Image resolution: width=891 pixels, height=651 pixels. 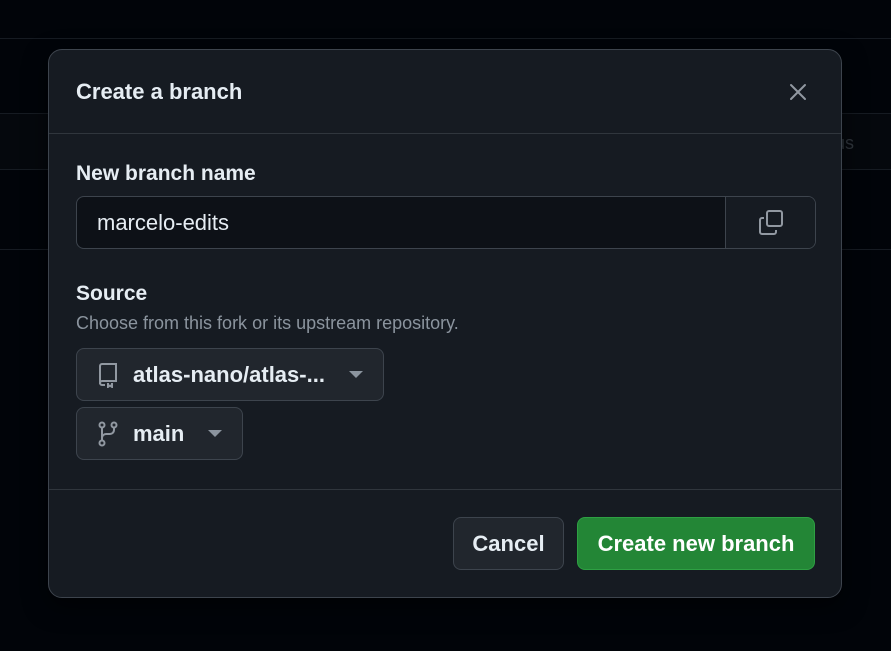 What do you see at coordinates (166, 173) in the screenshot?
I see `branch-name-label: New branch name` at bounding box center [166, 173].